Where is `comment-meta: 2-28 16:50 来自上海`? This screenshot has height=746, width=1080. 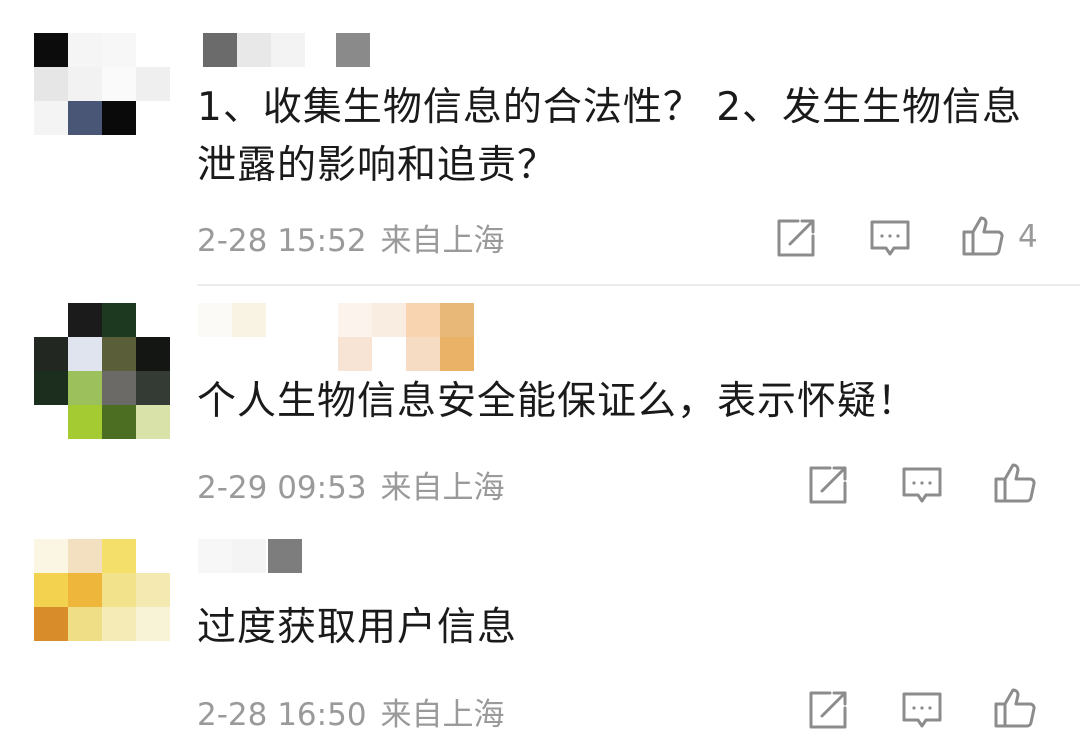 comment-meta: 2-28 16:50 来自上海 is located at coordinates (351, 711).